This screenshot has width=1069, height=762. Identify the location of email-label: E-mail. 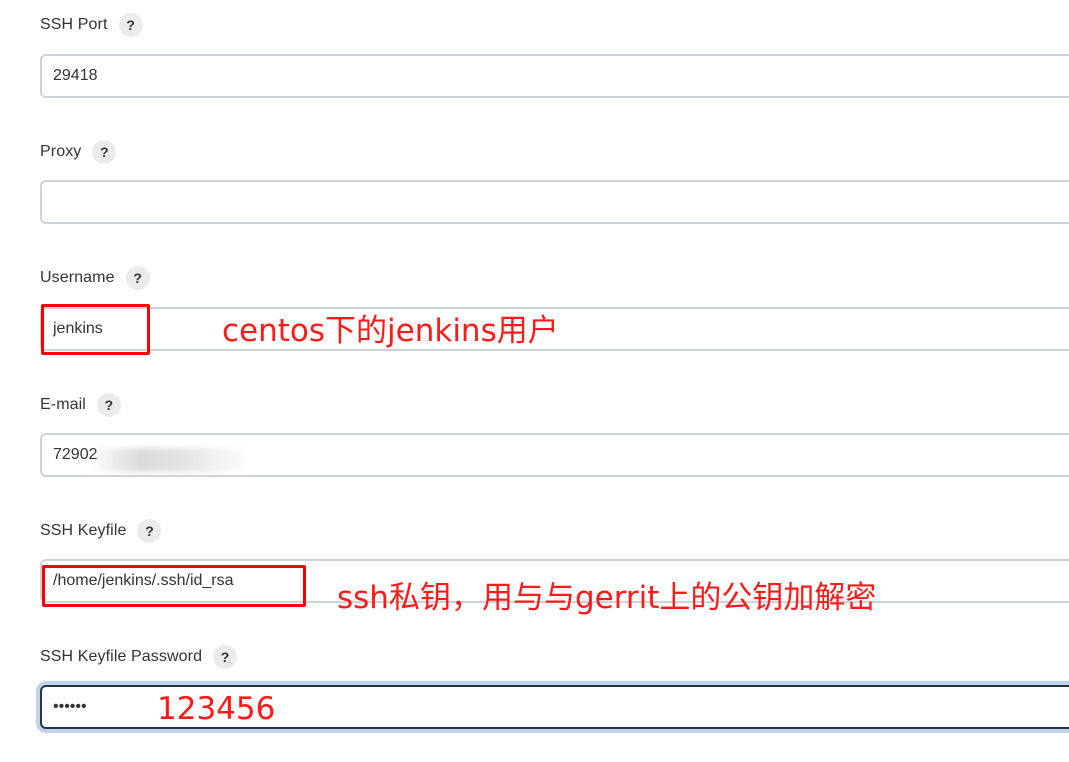
(63, 404).